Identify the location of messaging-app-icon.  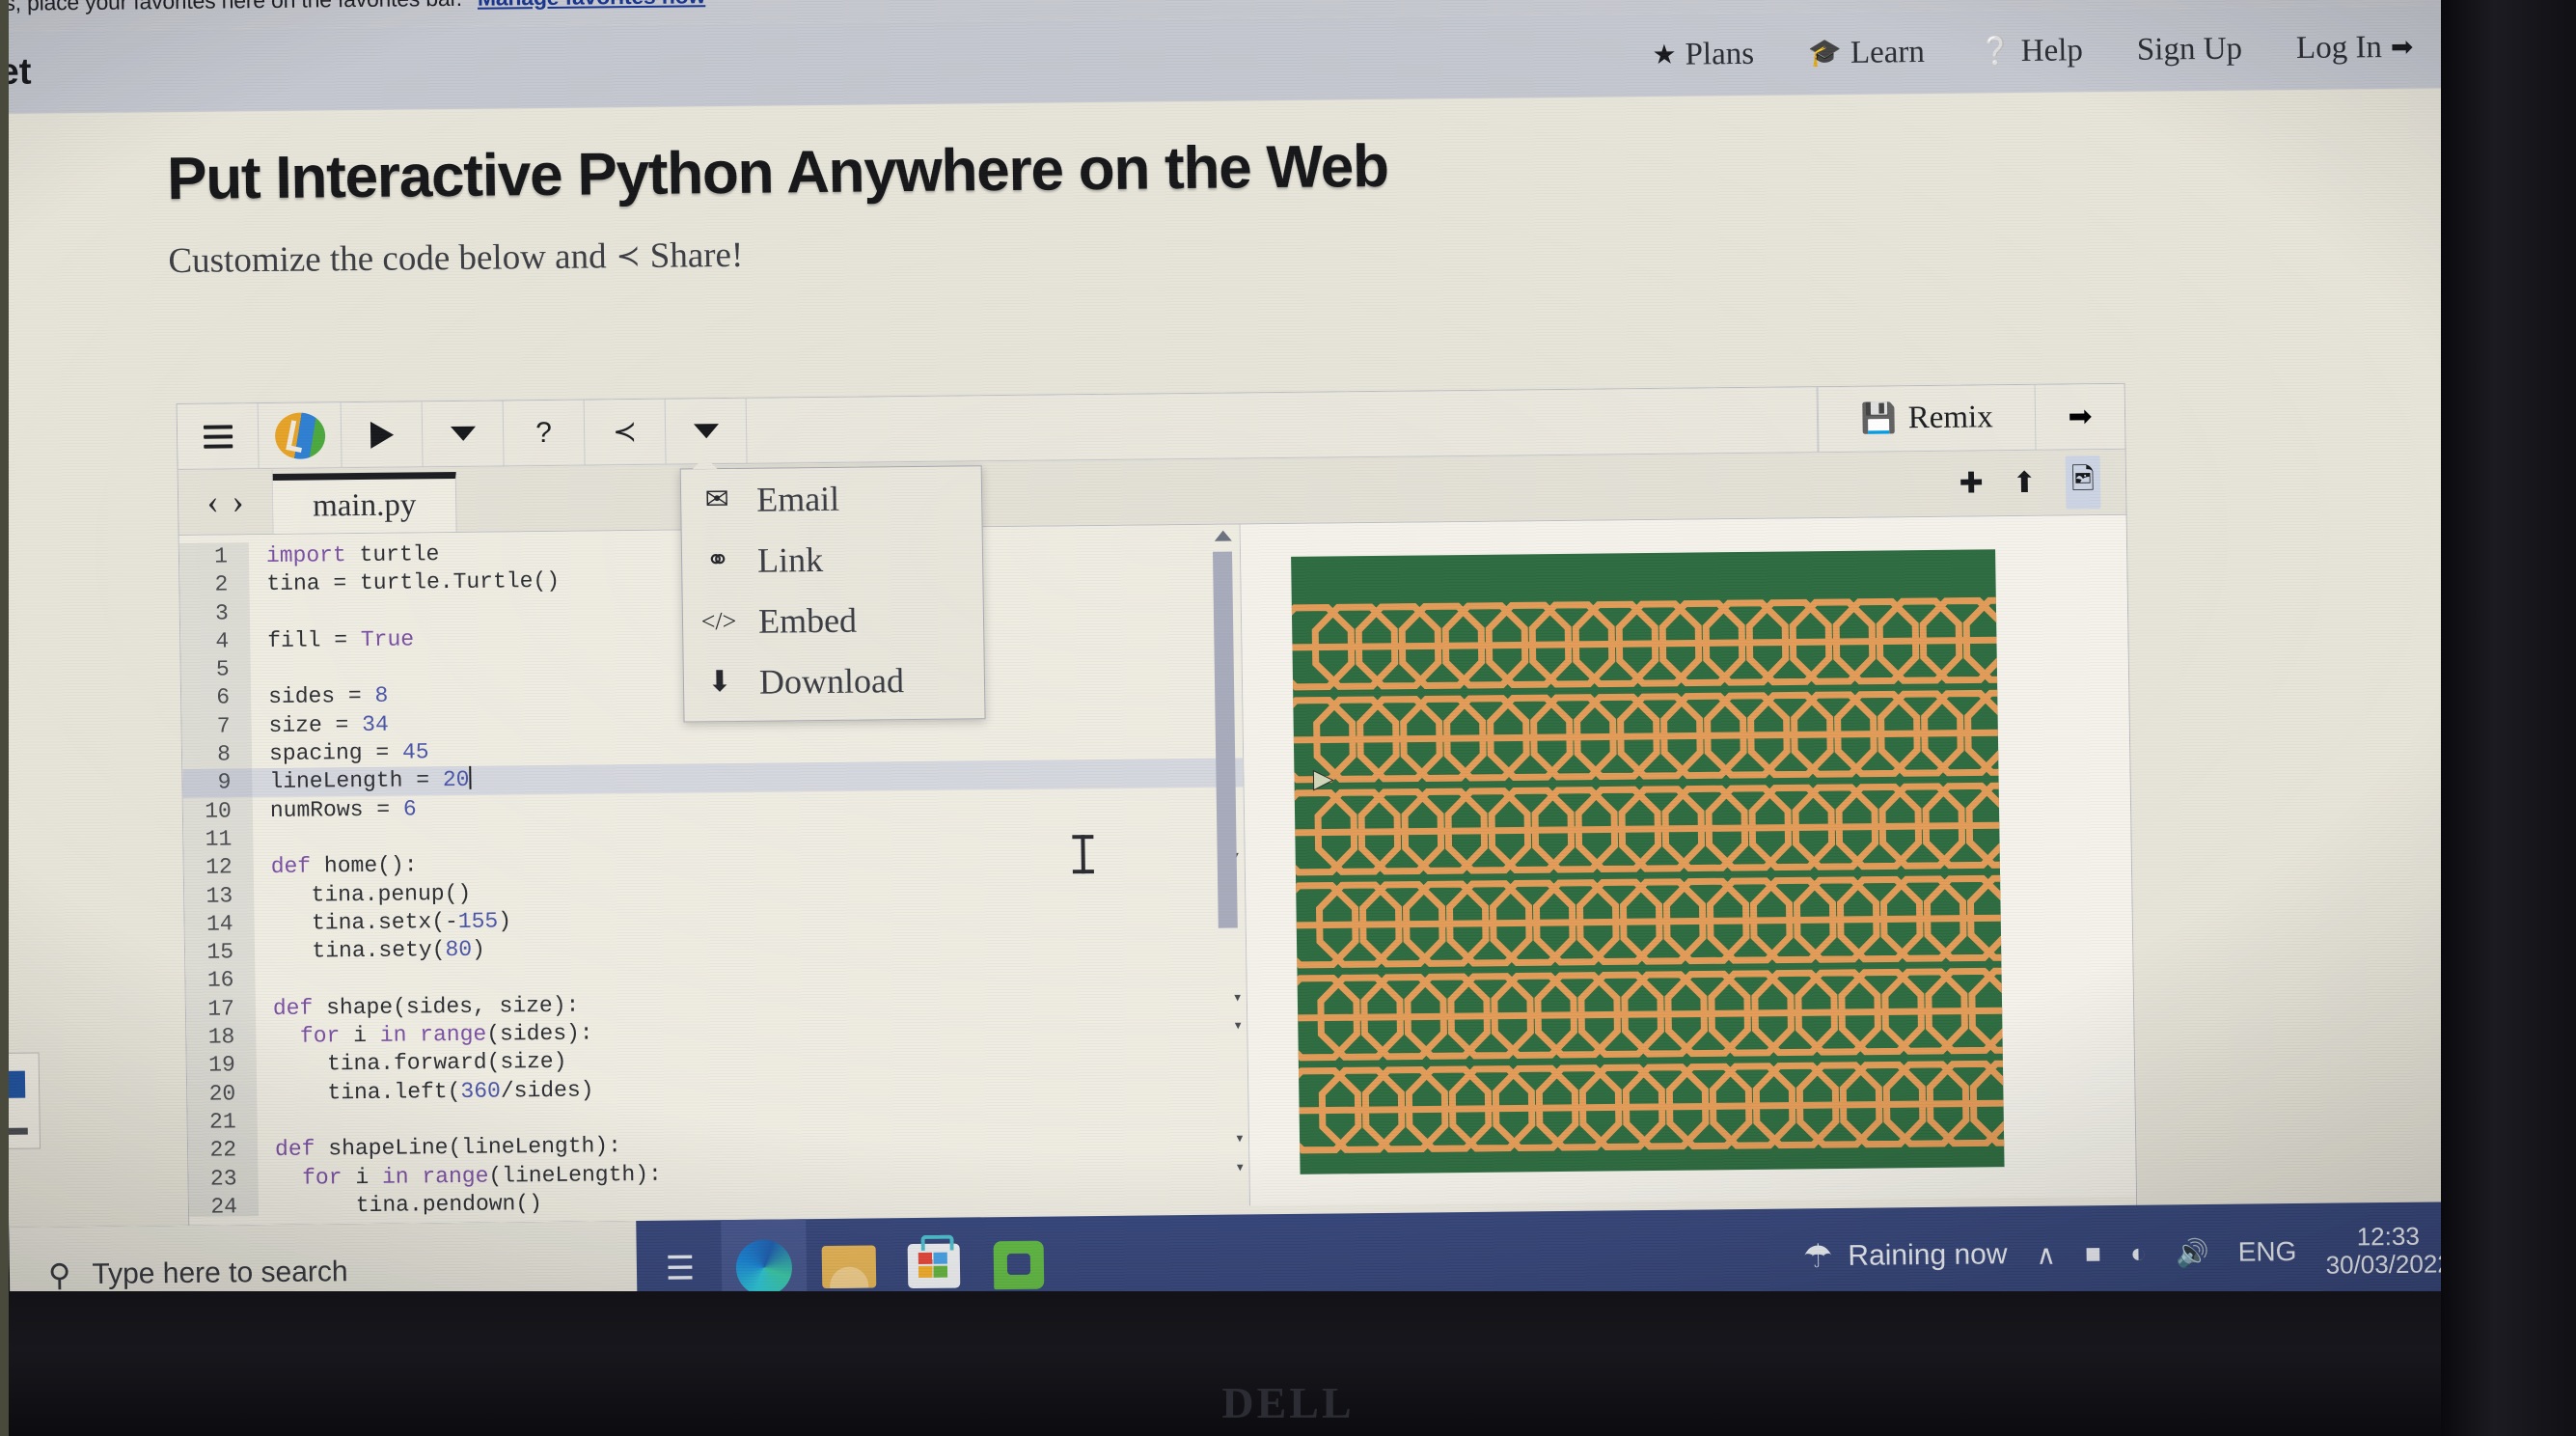
(1019, 1265).